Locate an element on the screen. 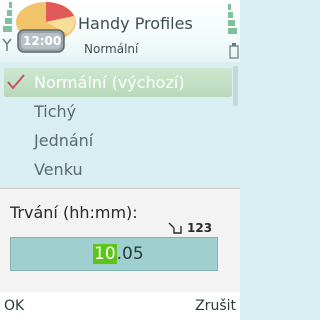 Image resolution: width=320 pixels, height=320 pixels. list-item-label: Jednání is located at coordinates (64, 140).